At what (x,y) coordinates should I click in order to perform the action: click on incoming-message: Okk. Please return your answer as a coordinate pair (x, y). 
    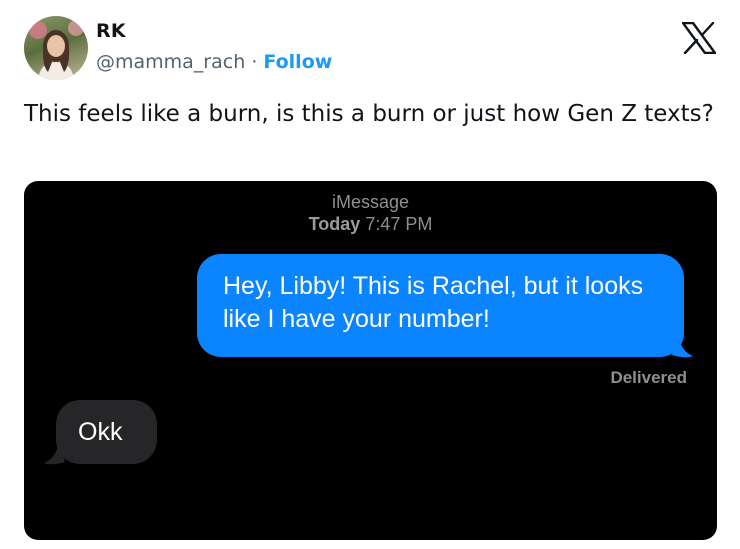
    Looking at the image, I should click on (106, 432).